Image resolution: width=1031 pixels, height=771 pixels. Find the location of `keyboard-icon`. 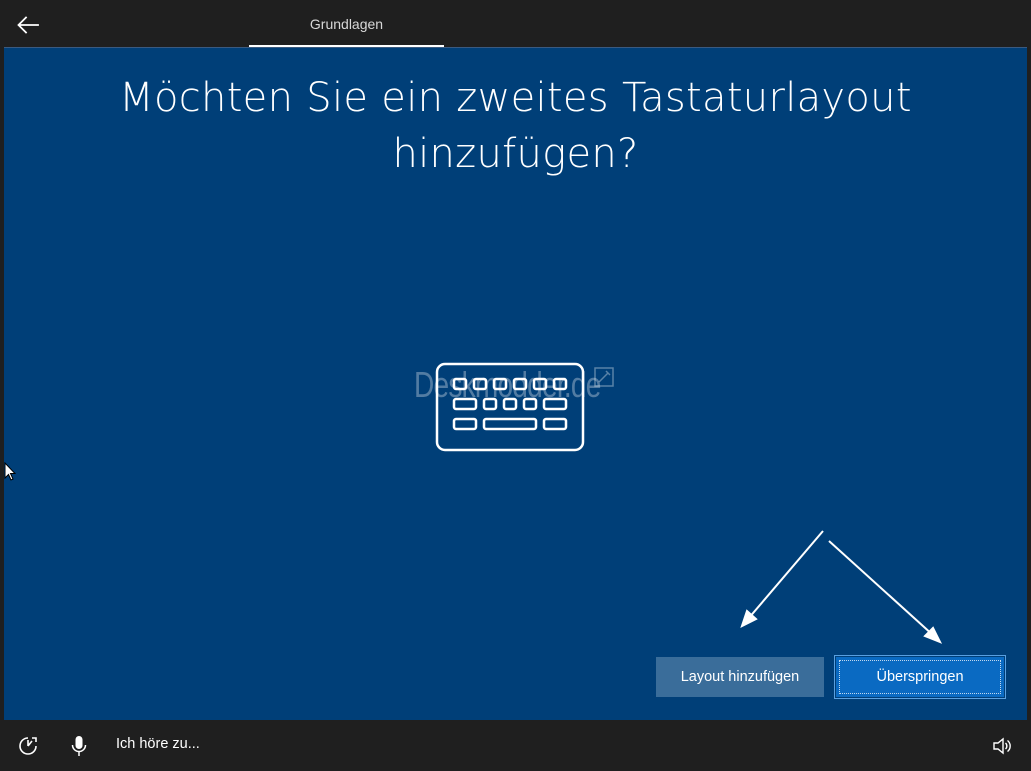

keyboard-icon is located at coordinates (510, 407).